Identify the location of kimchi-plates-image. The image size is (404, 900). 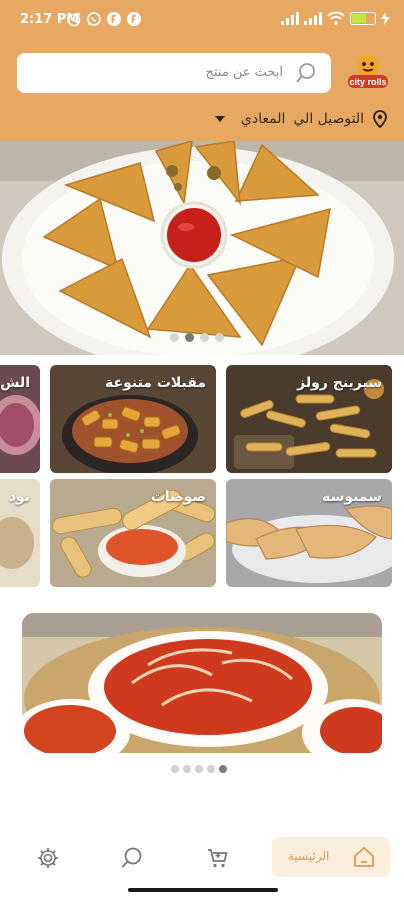
(202, 683).